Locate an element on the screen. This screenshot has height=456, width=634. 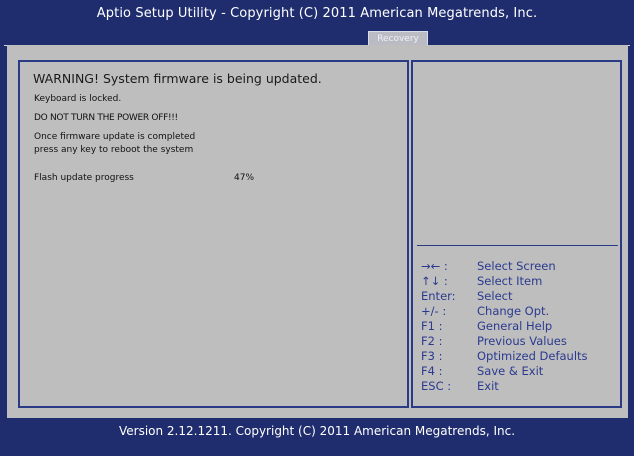
help-key: +/- : is located at coordinates (434, 311).